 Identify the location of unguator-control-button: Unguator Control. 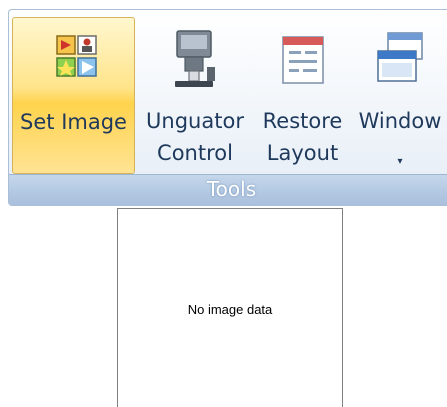
(195, 95).